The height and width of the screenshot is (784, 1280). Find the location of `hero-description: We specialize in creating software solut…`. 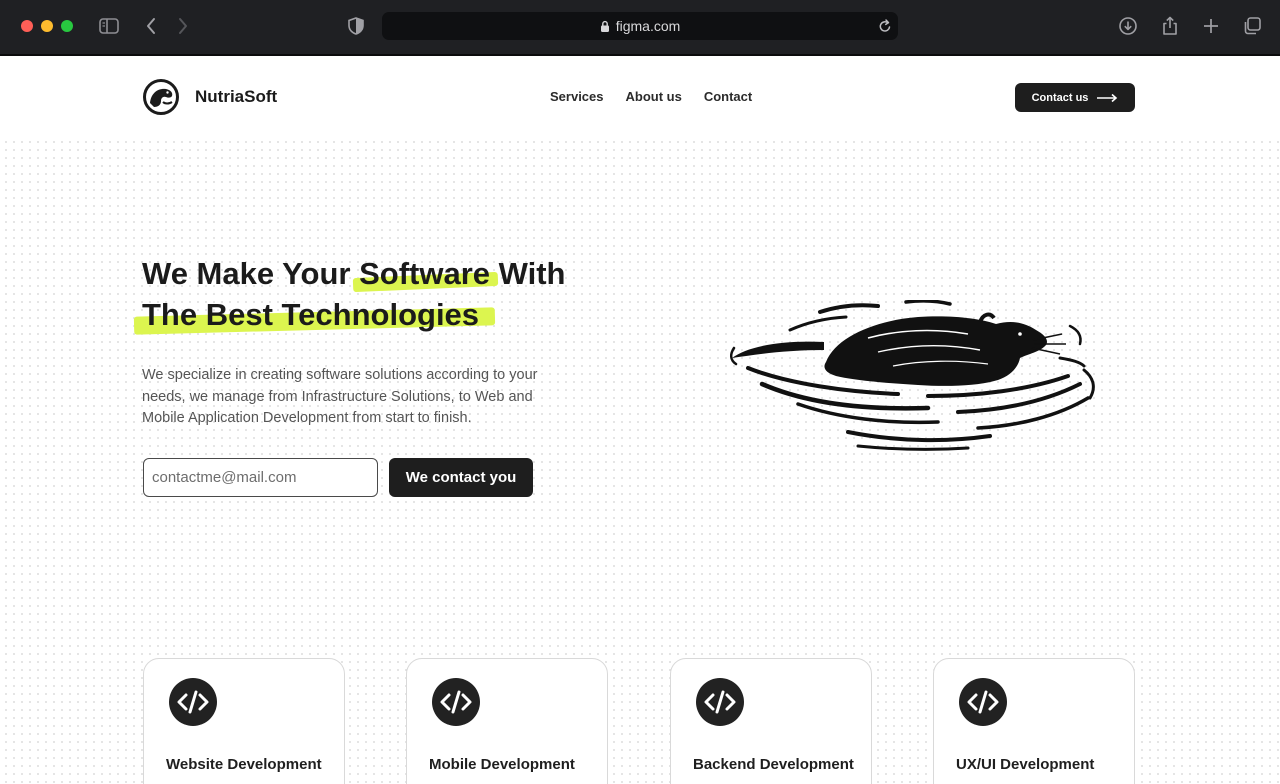

hero-description: We specialize in creating software solut… is located at coordinates (340, 396).